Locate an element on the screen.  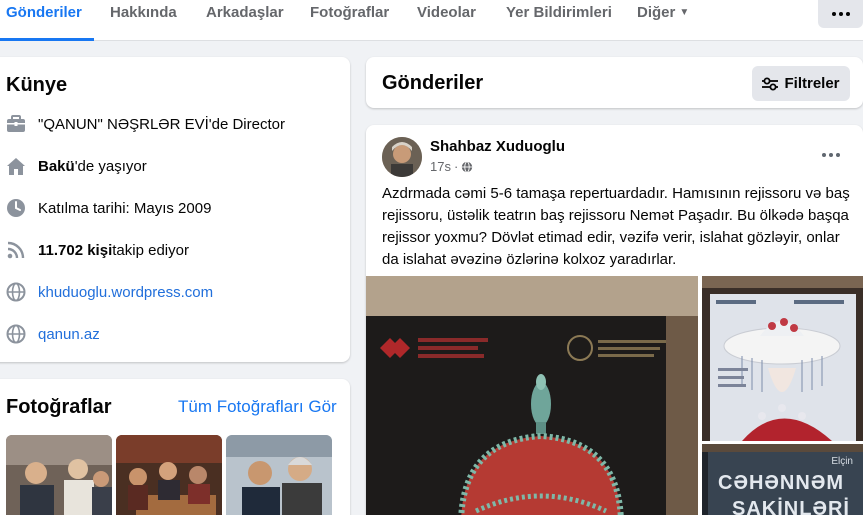
tab-photos: Fotoğraflar is located at coordinates (349, 20).